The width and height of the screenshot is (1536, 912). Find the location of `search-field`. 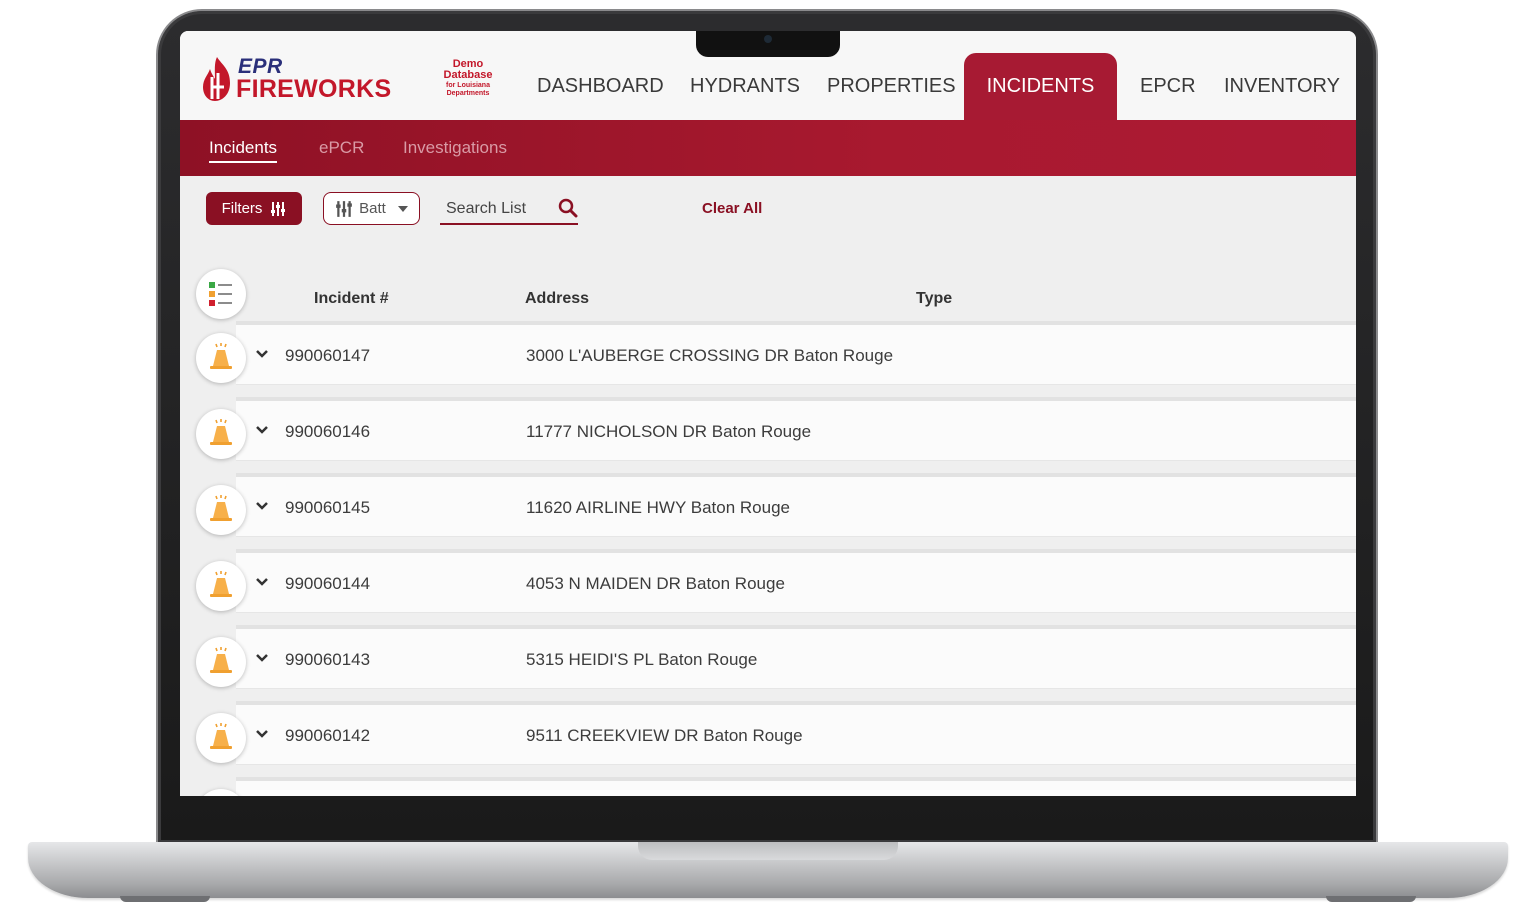

search-field is located at coordinates (509, 209).